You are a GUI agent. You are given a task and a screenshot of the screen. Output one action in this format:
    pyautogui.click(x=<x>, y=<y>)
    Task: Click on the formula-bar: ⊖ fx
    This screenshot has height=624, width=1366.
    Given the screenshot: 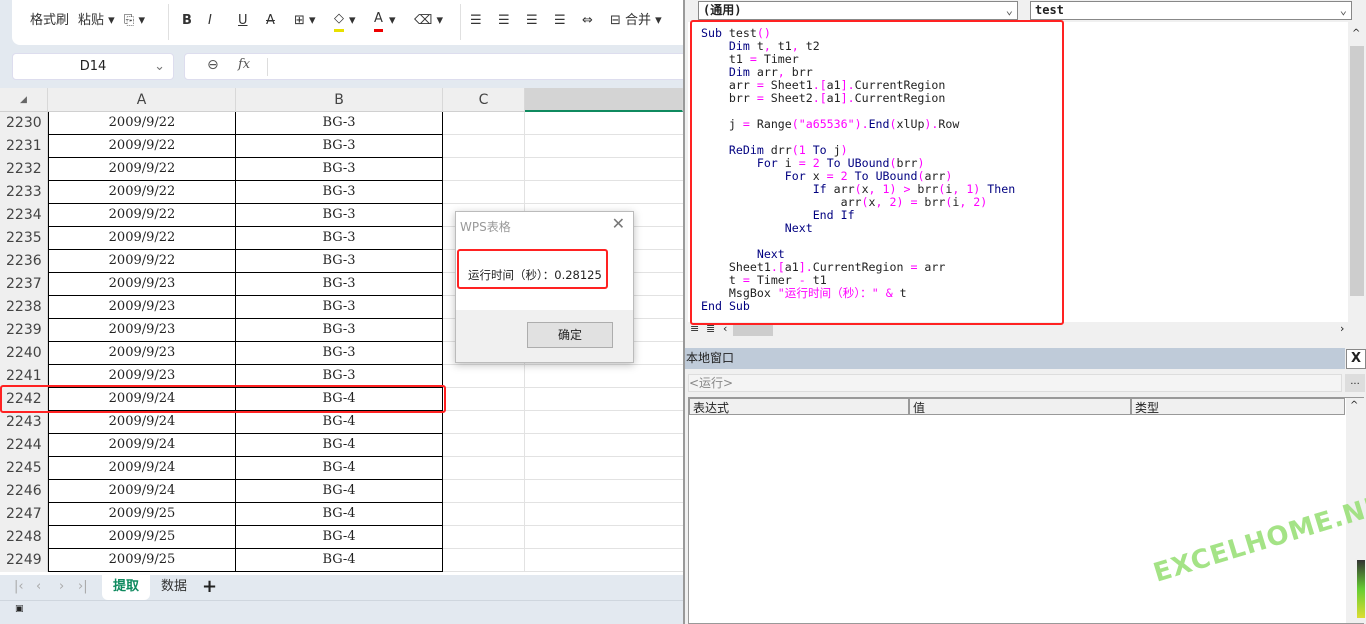 What is the action you would take?
    pyautogui.click(x=439, y=66)
    